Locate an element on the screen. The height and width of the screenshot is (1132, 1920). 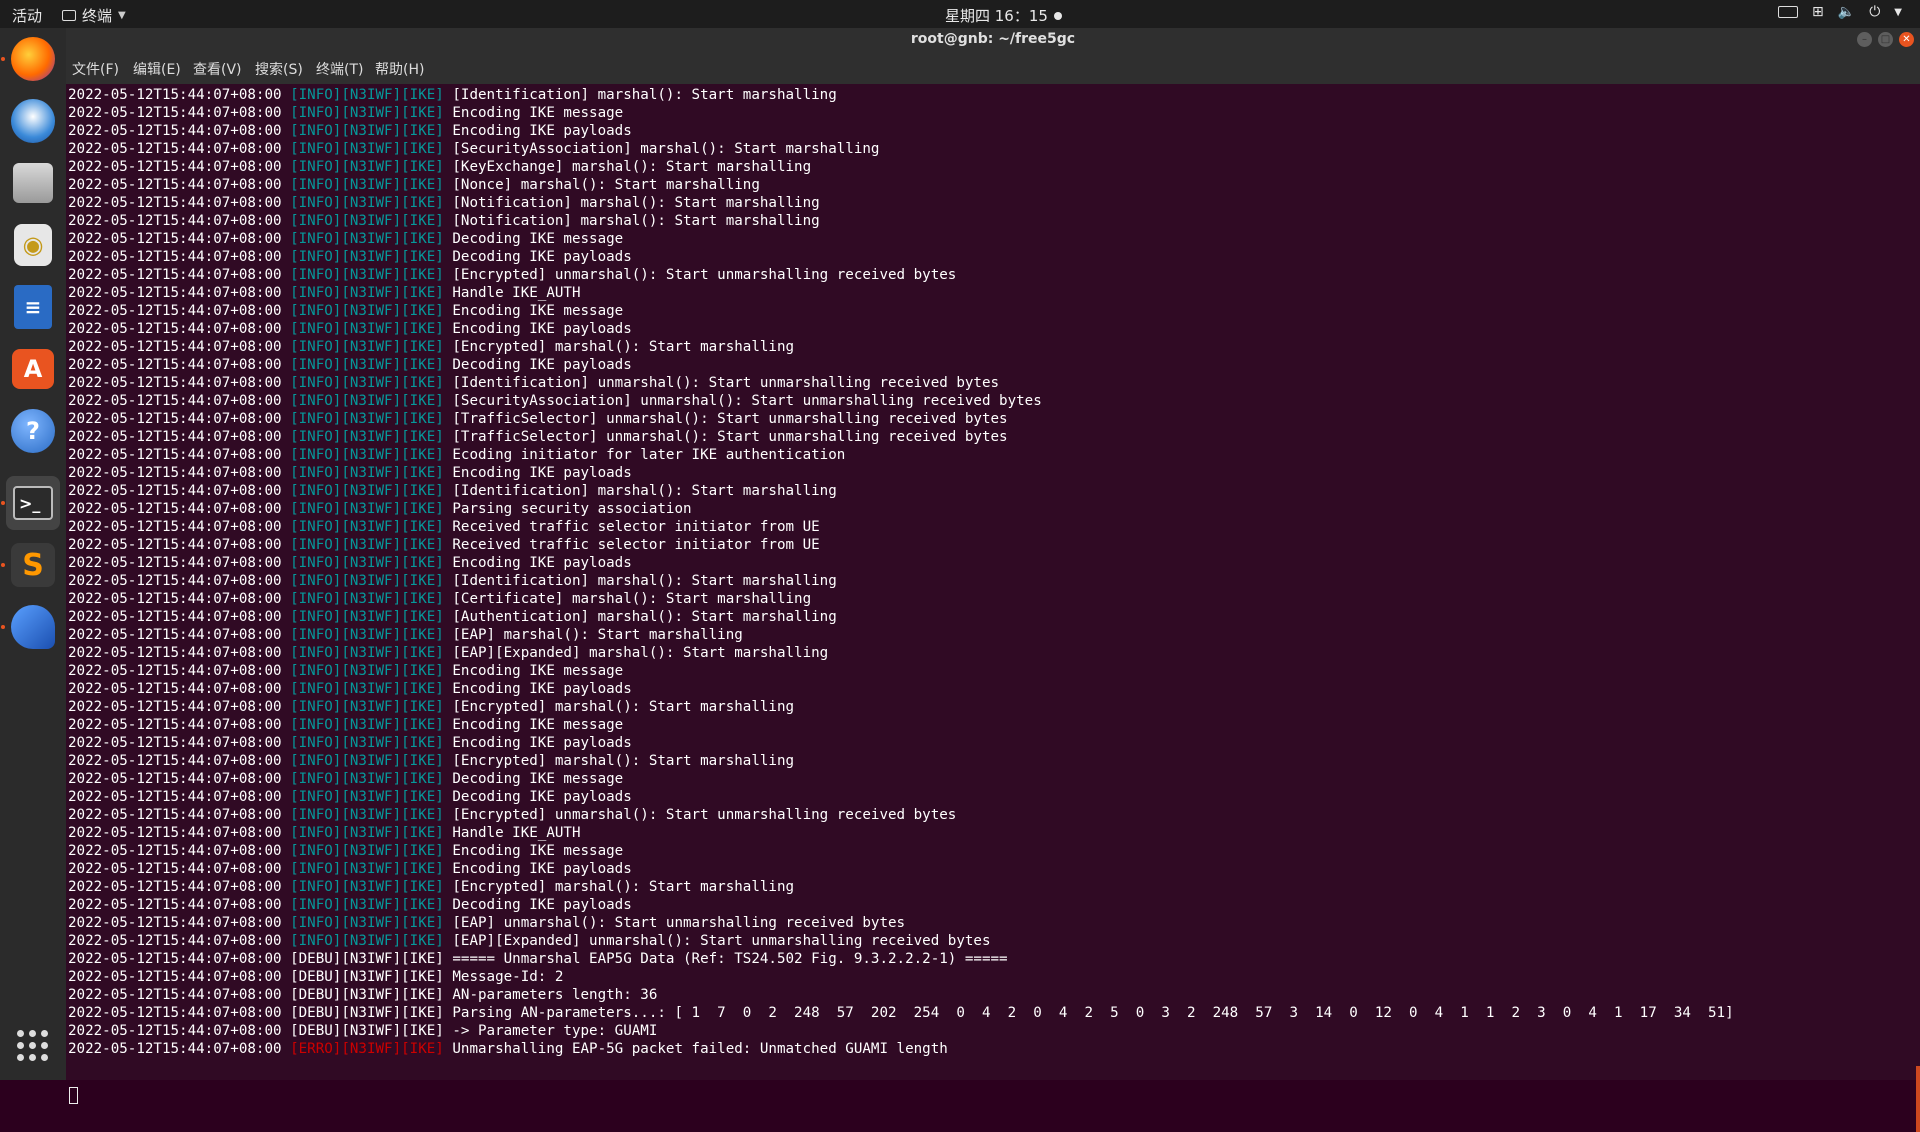
dock-software: A is located at coordinates (33, 369).